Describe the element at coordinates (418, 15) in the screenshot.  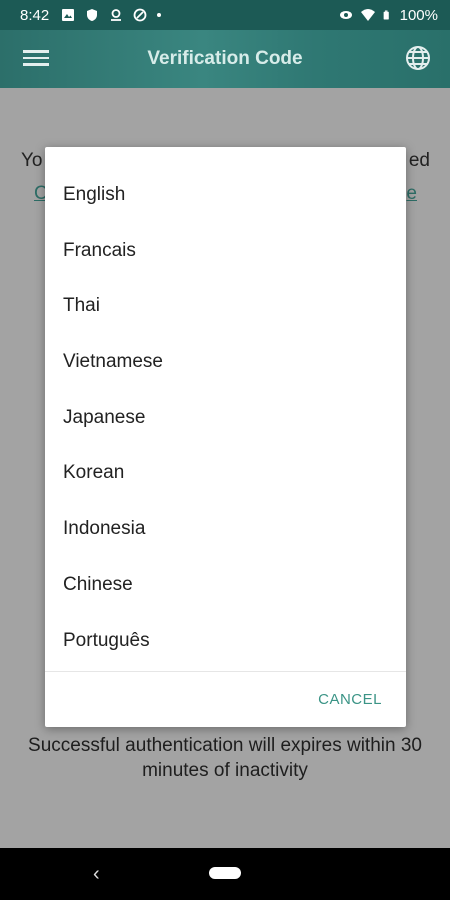
I see `battery-level: 100%` at that location.